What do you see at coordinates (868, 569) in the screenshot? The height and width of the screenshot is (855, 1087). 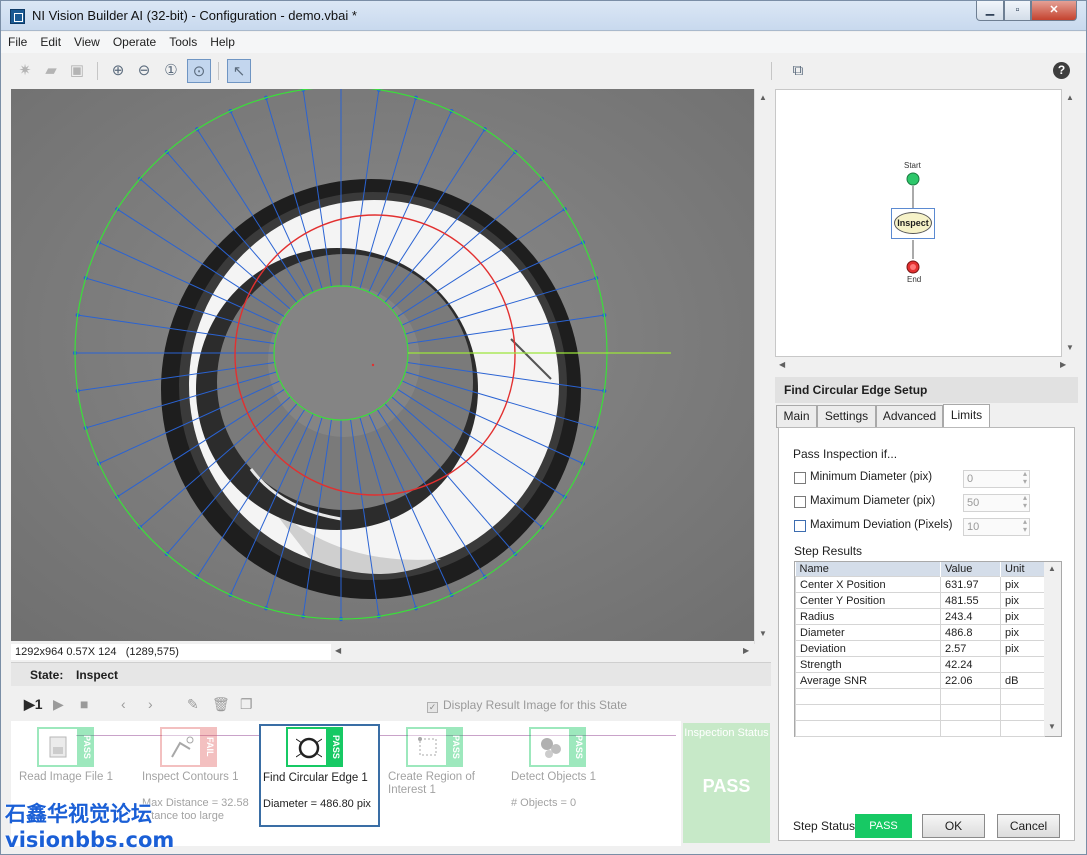 I see `column-name: Name` at bounding box center [868, 569].